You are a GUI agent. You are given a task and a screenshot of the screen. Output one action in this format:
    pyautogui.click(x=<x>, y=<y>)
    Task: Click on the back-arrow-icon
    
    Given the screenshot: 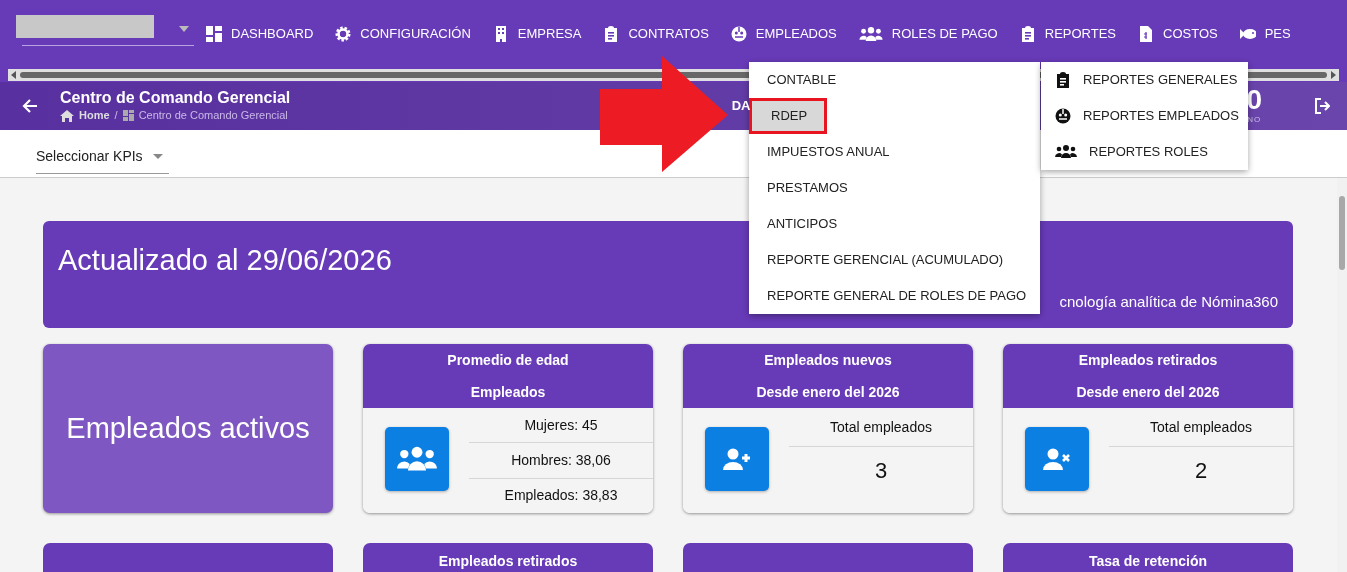 What is the action you would take?
    pyautogui.click(x=30, y=106)
    